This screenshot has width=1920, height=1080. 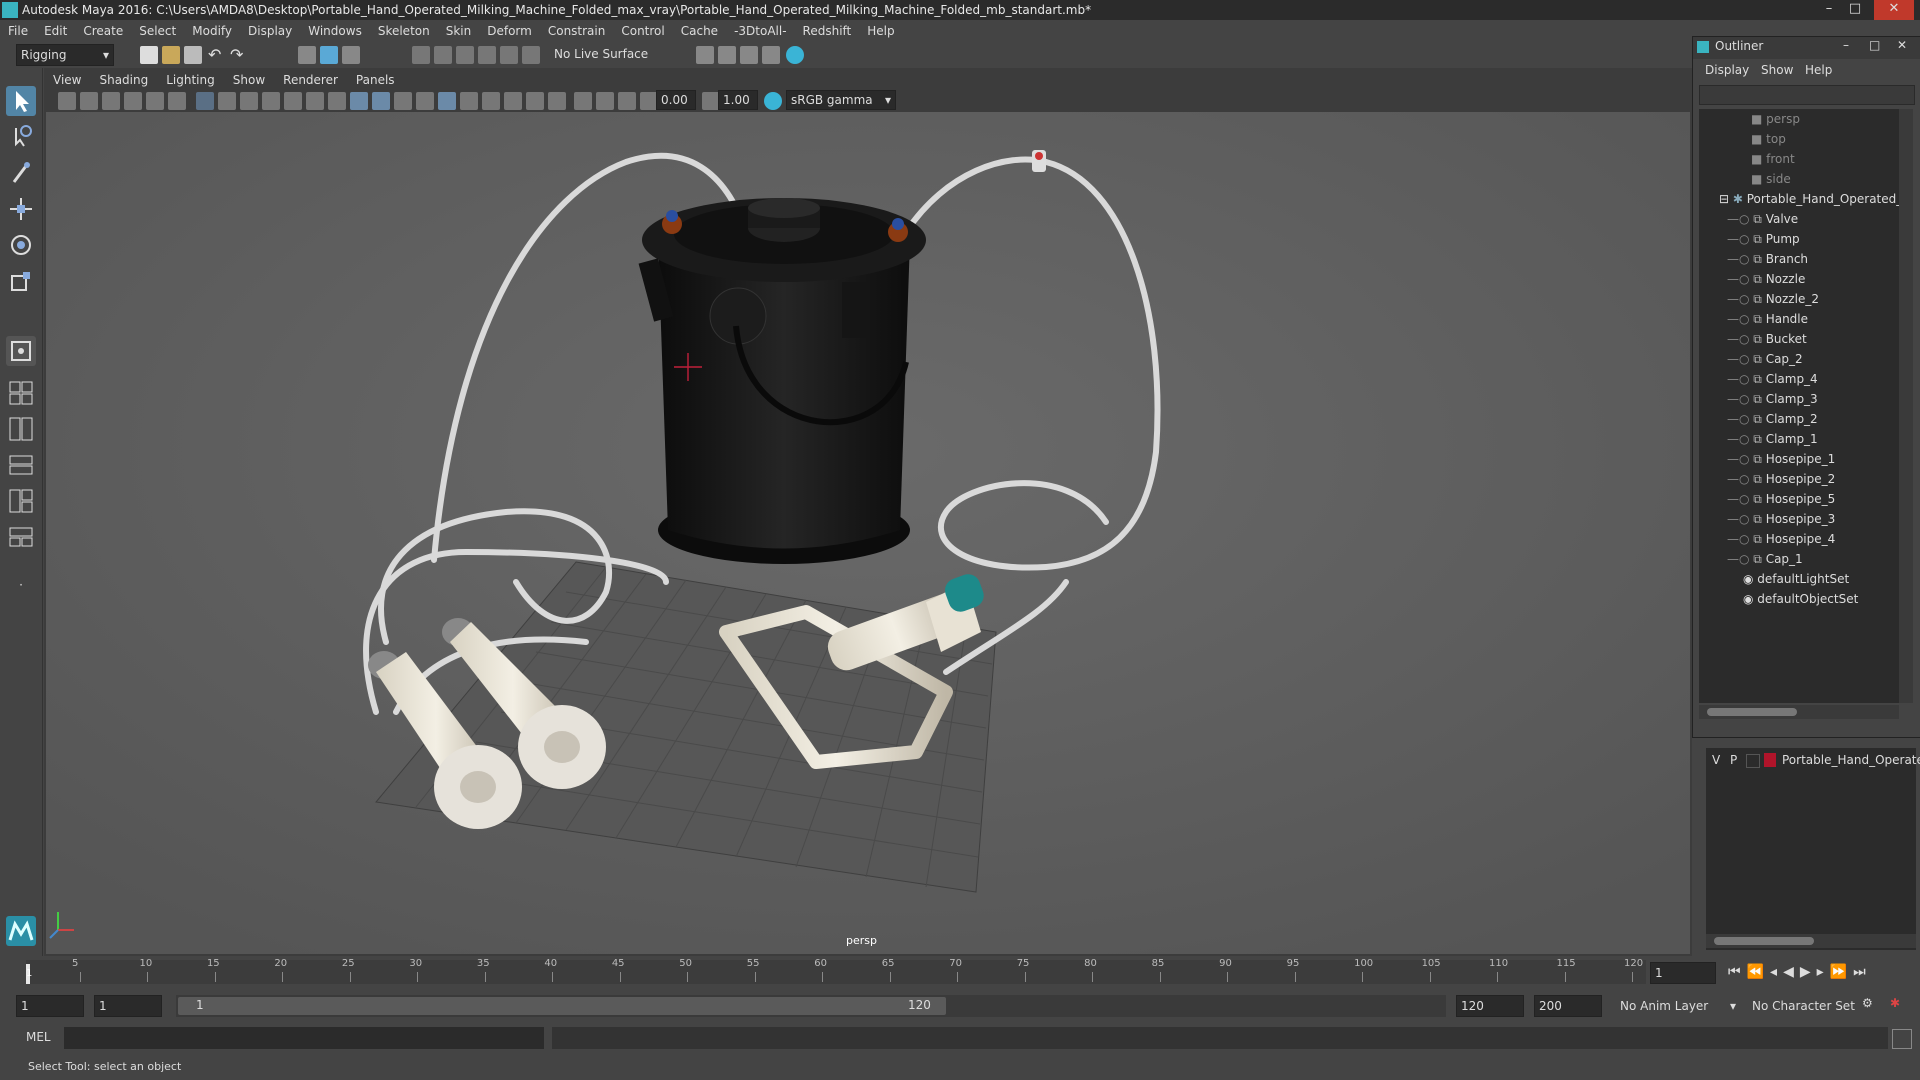 I want to click on command-language-label: MEL, so click(x=38, y=1037).